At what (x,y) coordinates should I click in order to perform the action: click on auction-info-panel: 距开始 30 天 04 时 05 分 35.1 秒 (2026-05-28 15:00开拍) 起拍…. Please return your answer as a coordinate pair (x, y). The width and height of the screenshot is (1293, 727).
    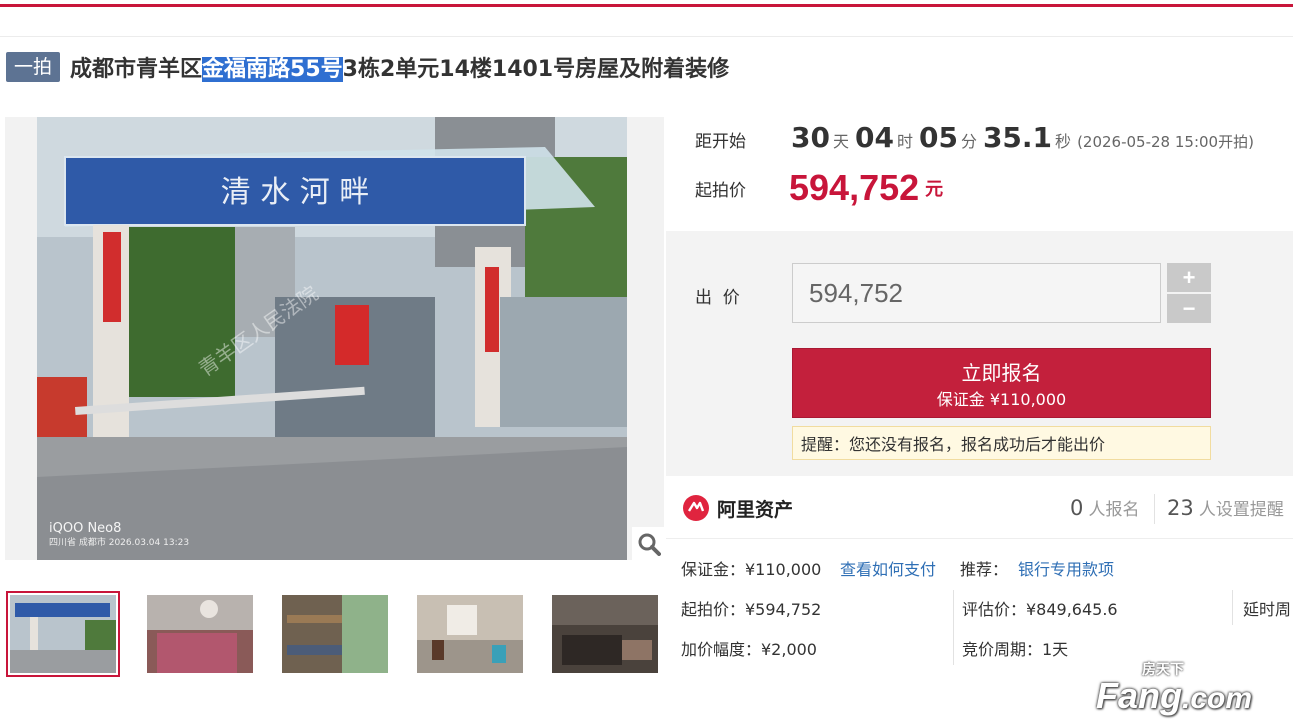
    Looking at the image, I should click on (979, 168).